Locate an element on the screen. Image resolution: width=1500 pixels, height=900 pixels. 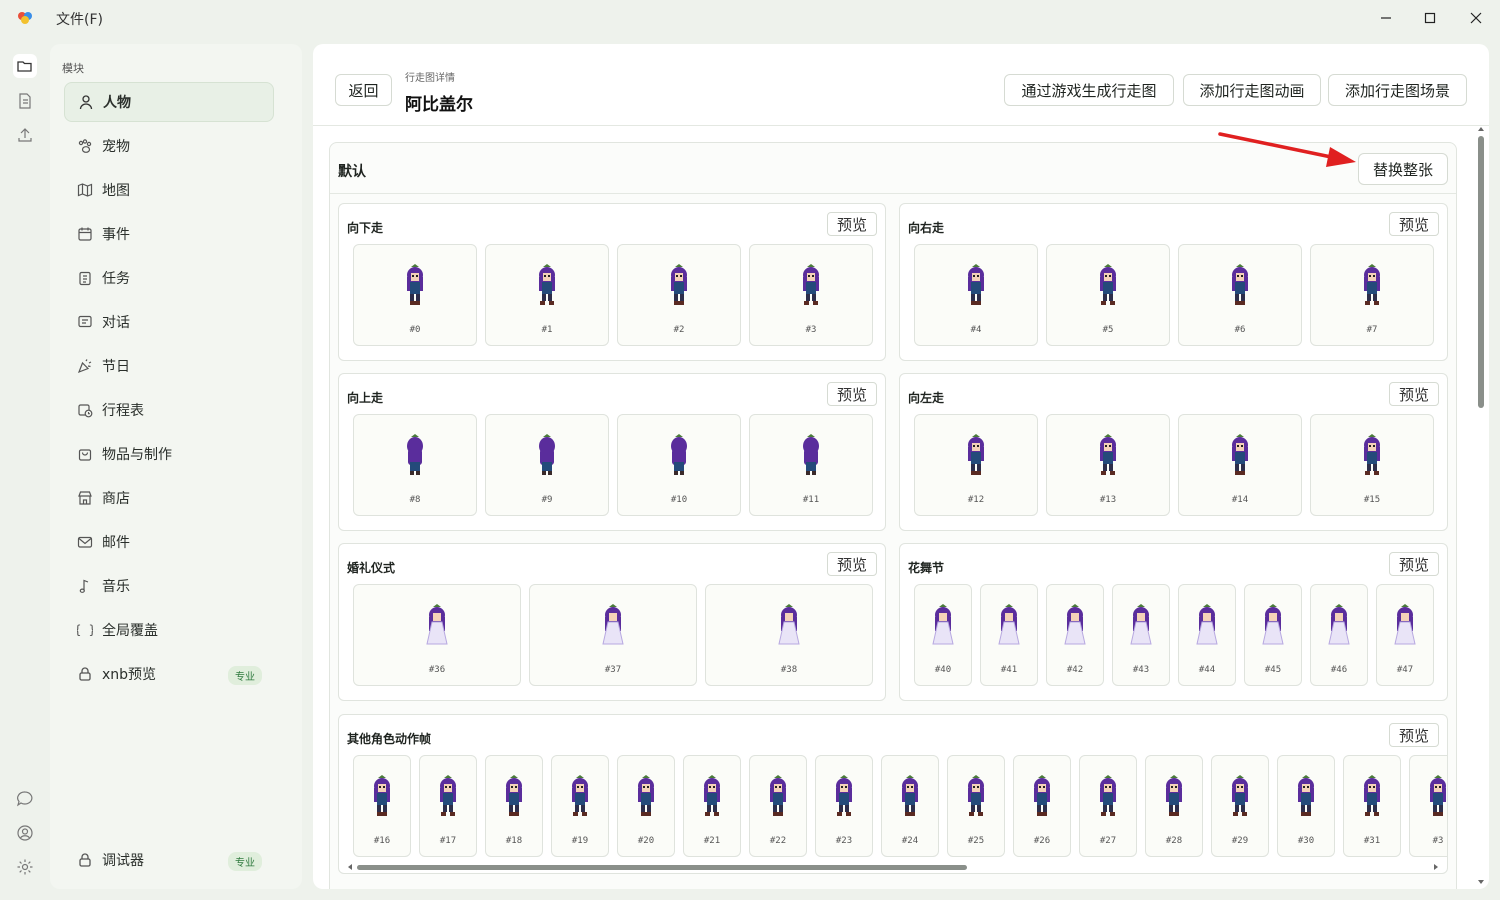
frame-index-label: #18 is located at coordinates (514, 841).